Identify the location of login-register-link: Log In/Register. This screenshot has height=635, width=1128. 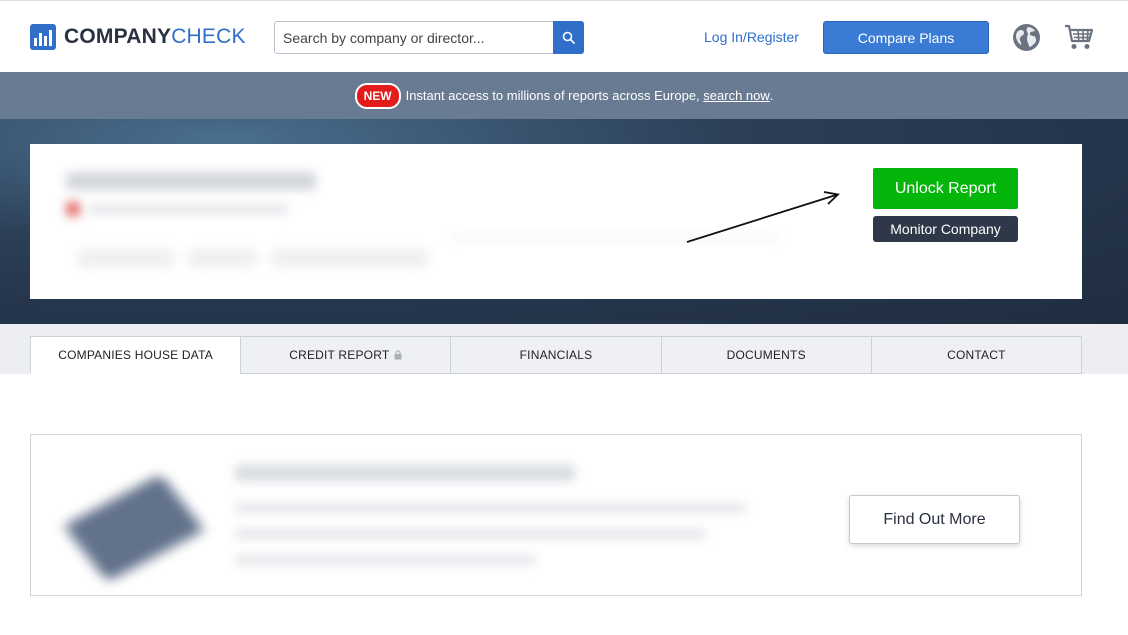
(751, 37).